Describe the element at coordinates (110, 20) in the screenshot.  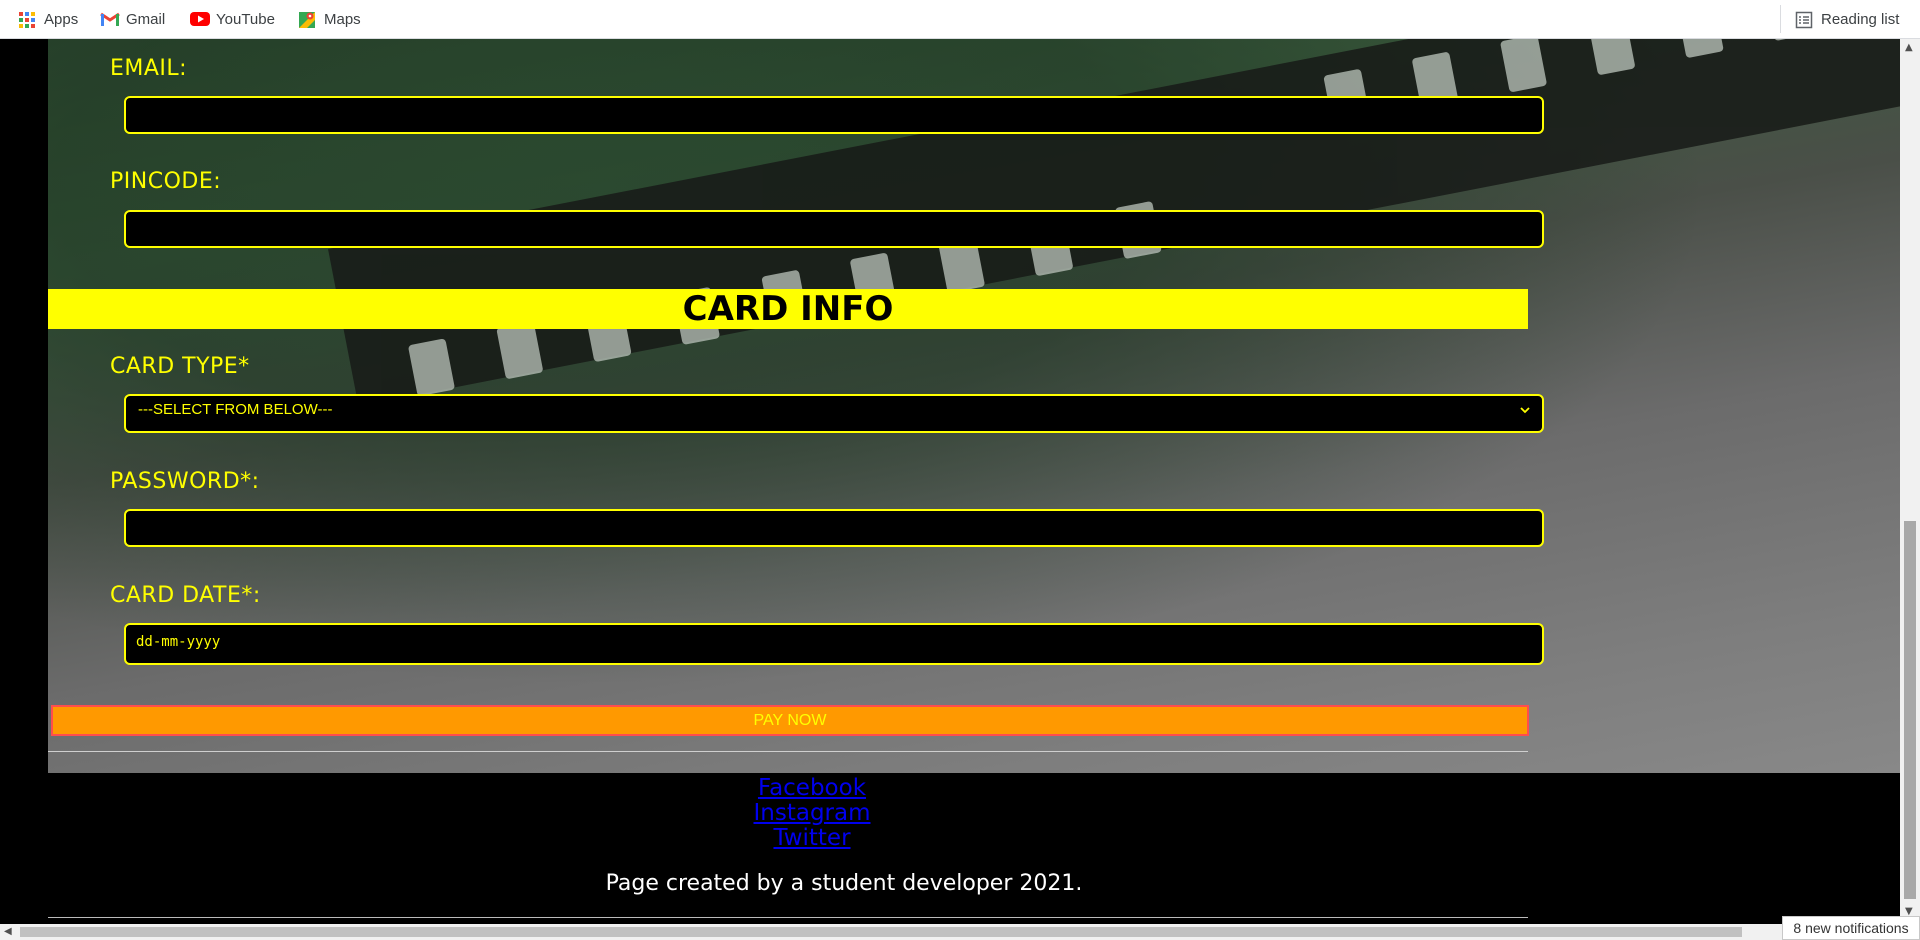
I see `gmail-icon` at that location.